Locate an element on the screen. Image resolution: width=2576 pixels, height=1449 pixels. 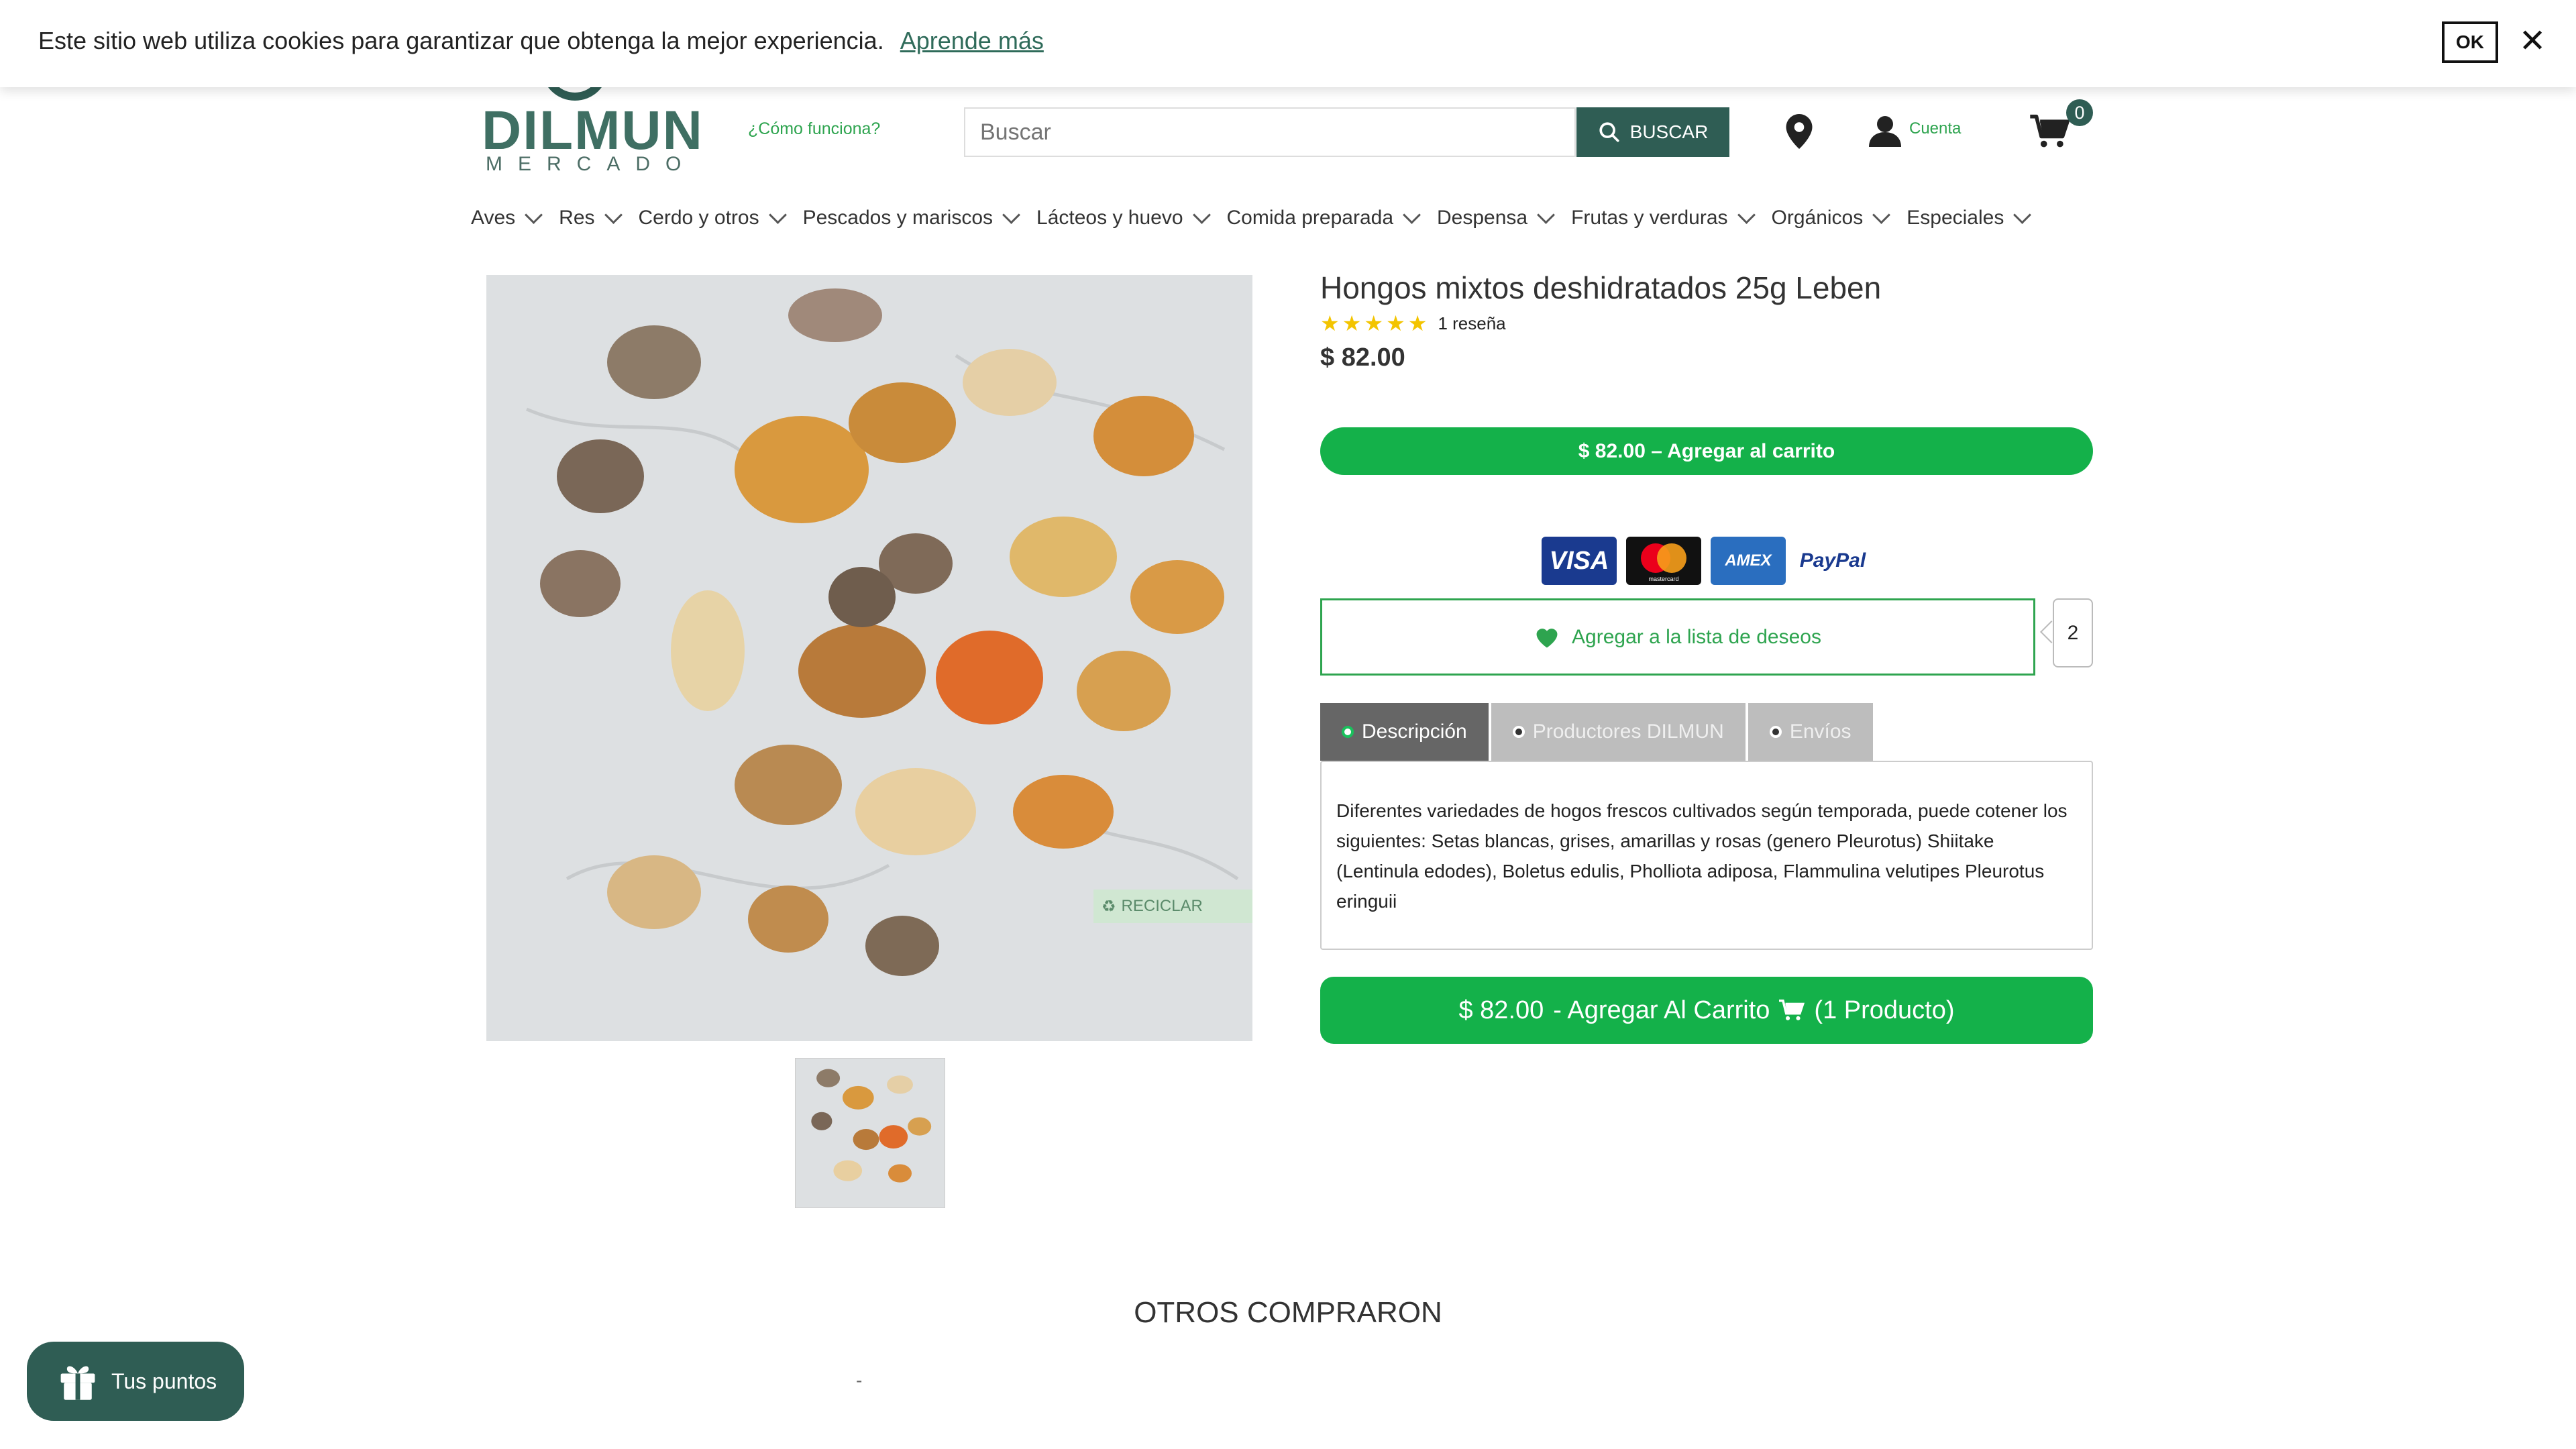
cart-button-label: - Agregar Al Carrito is located at coordinates (1661, 1010).